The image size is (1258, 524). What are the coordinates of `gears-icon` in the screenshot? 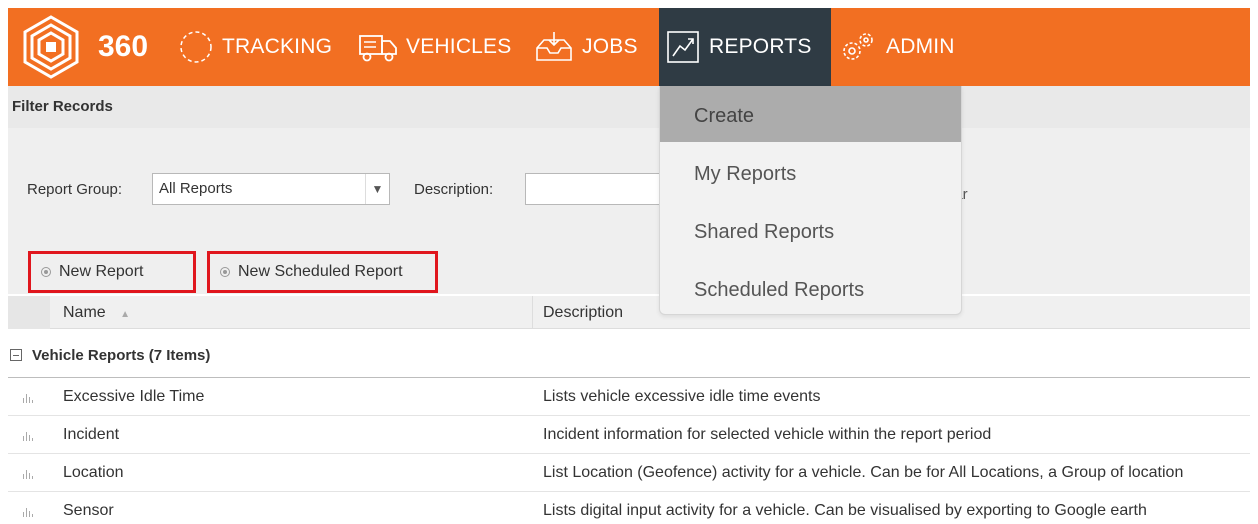 It's located at (858, 46).